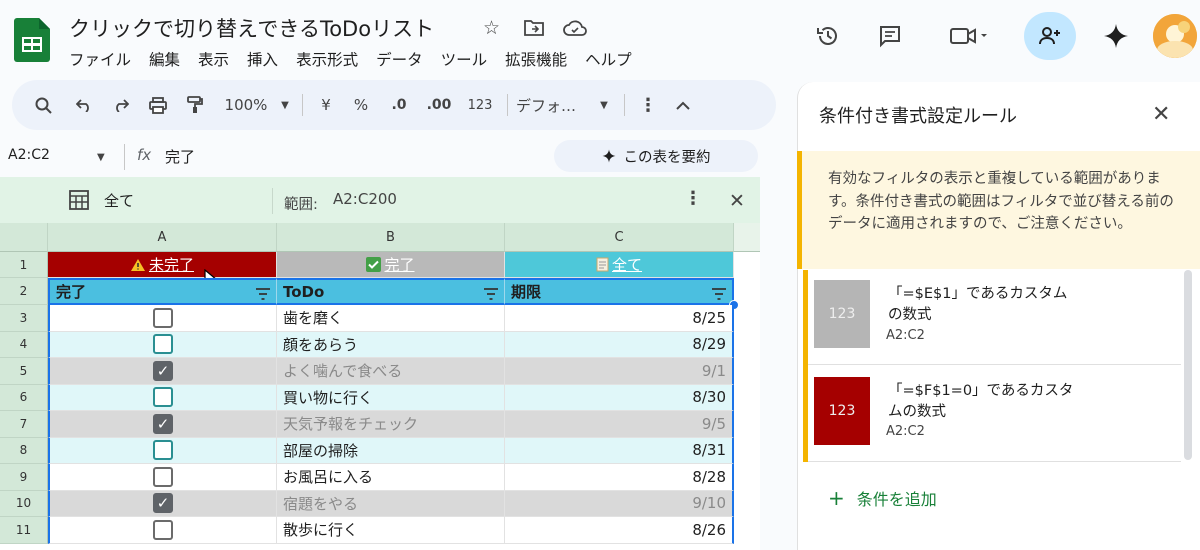  I want to click on header-cell-todo: ToDo, so click(391, 291).